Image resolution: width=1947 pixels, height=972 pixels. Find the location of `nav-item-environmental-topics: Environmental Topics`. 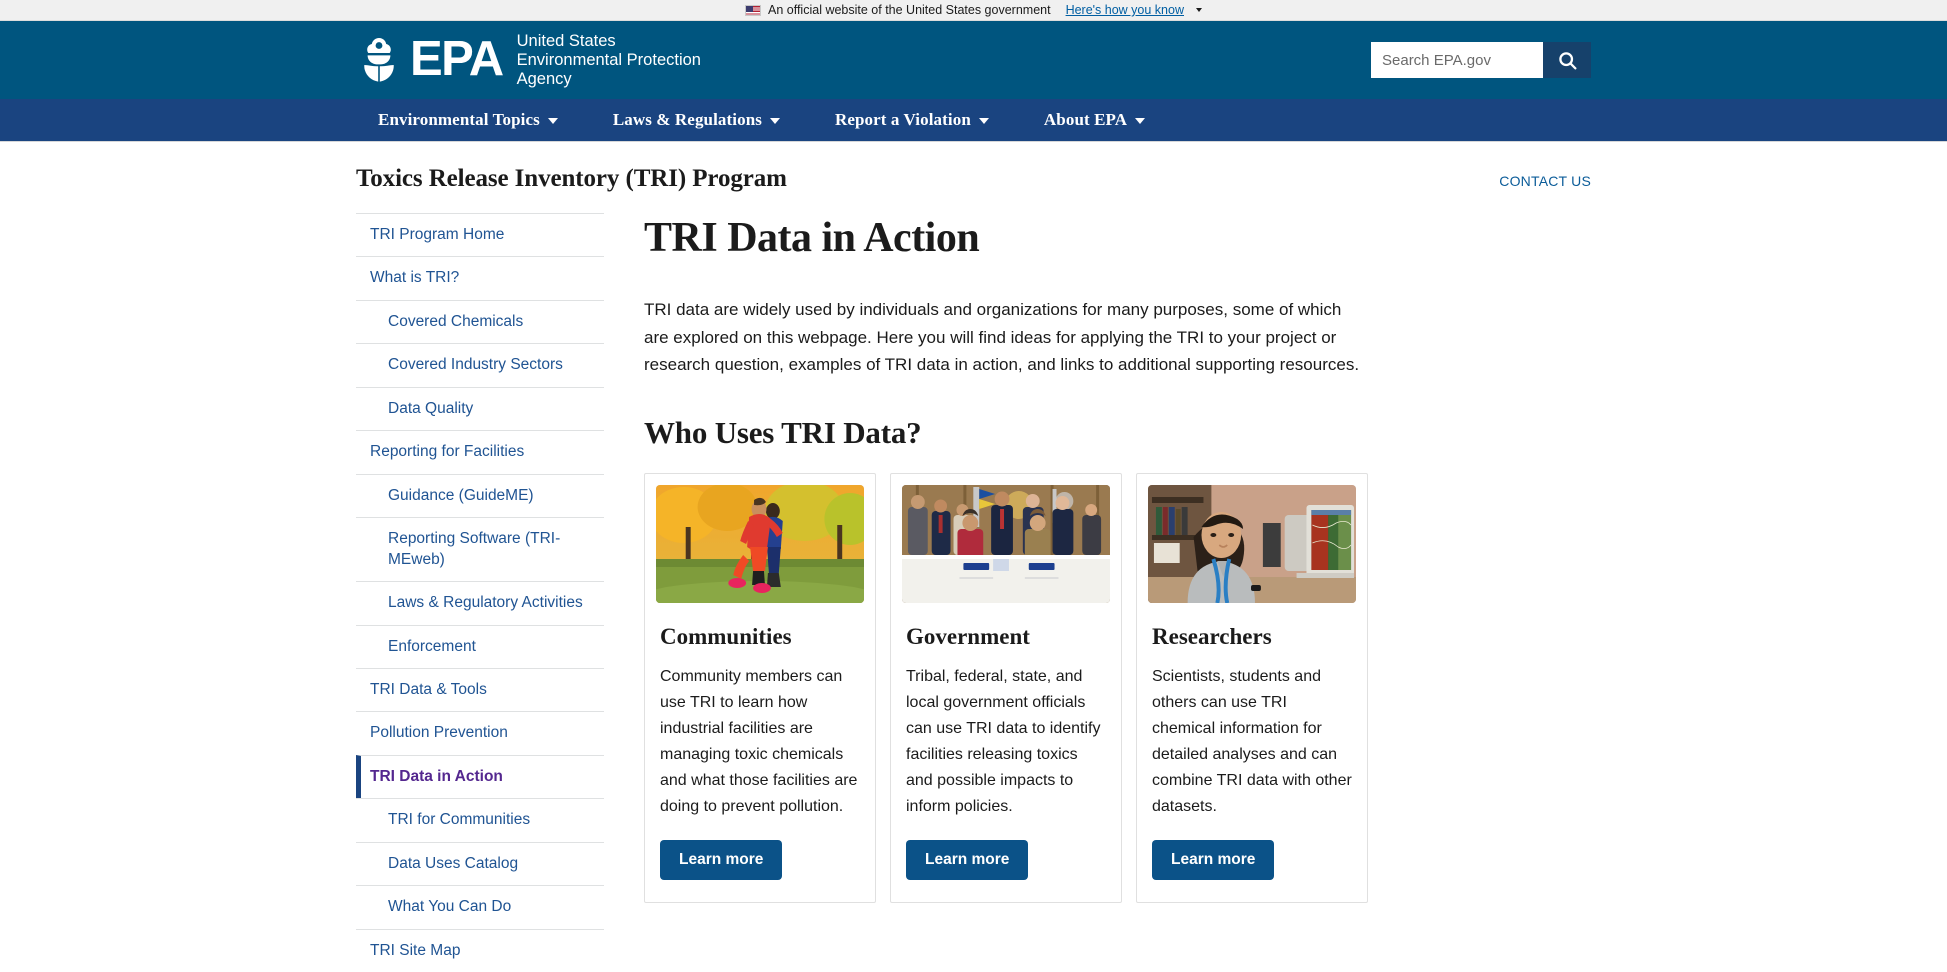

nav-item-environmental-topics: Environmental Topics is located at coordinates (468, 120).